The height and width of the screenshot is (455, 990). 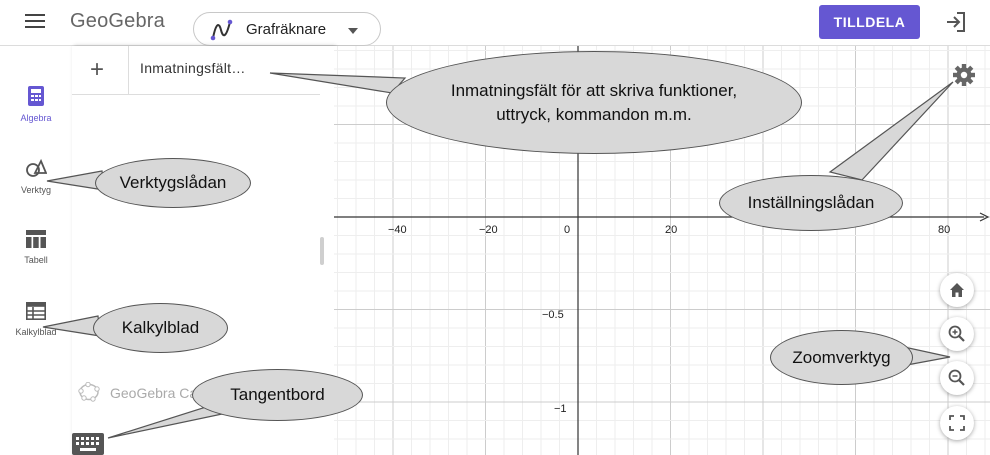 I want to click on keyboard-callout: Tangentbord, so click(x=277, y=395).